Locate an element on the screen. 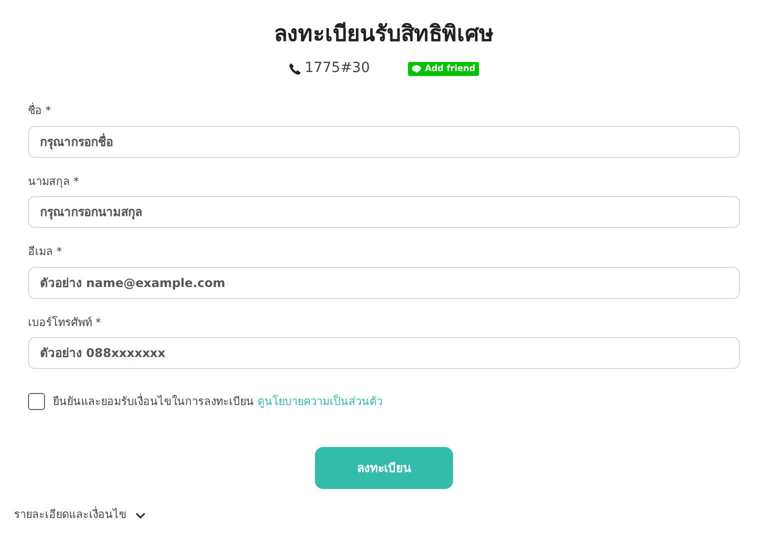 This screenshot has width=768, height=546. input-field: ตัวอย่าง name@example.com is located at coordinates (384, 282).